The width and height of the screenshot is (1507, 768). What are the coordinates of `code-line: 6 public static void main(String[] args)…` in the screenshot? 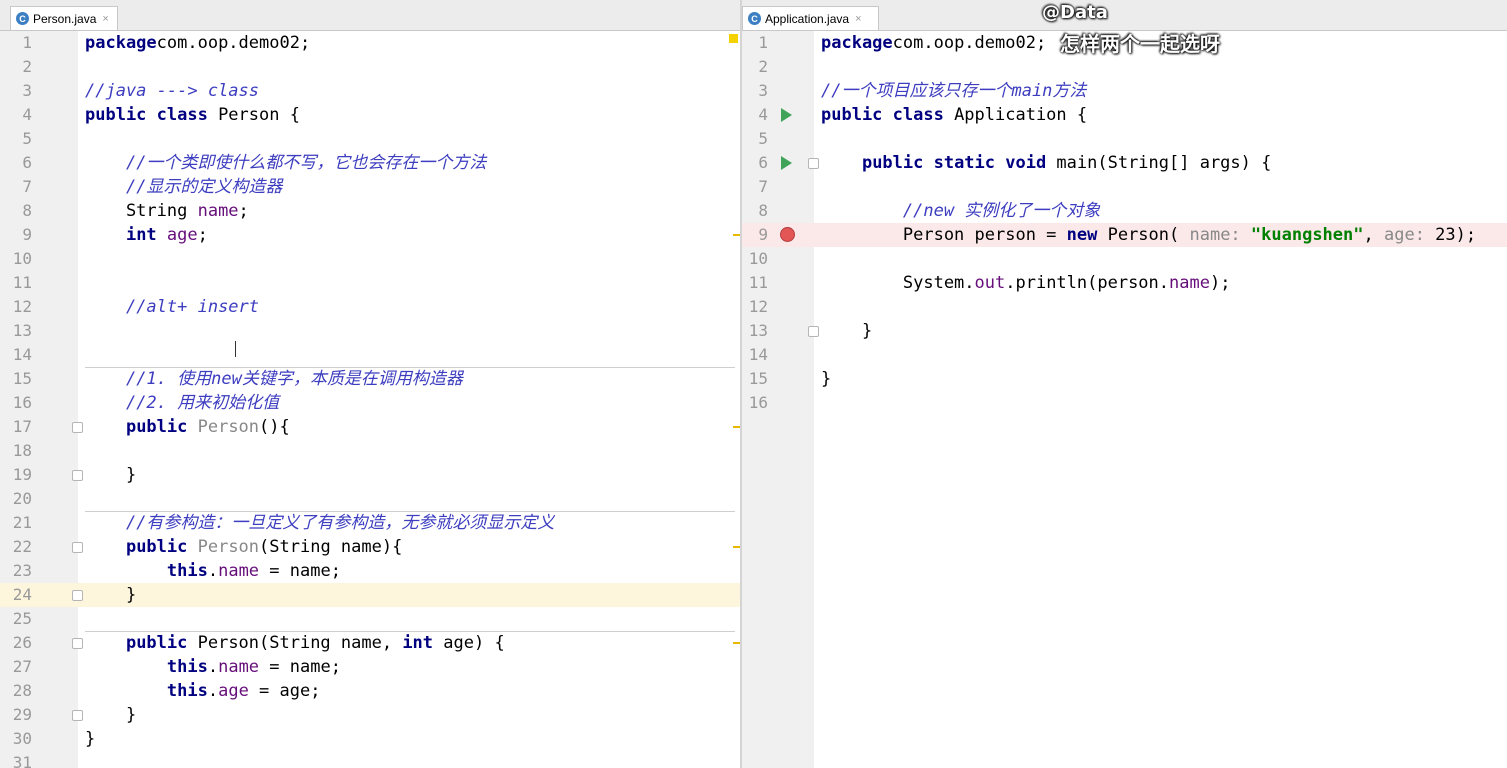 It's located at (1124, 163).